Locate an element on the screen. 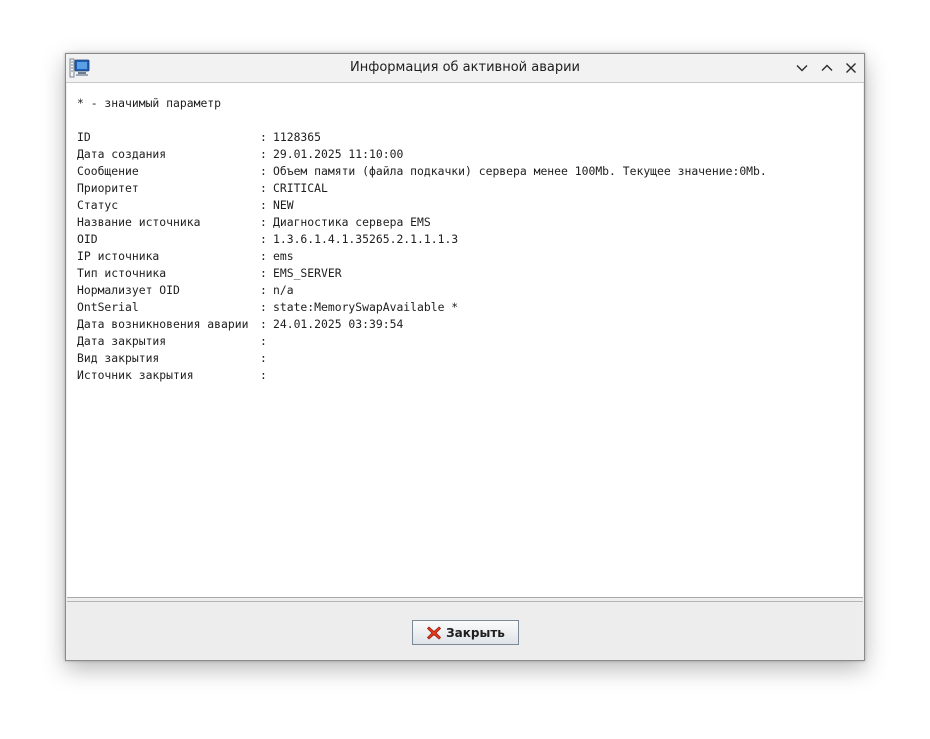  chevron-up-icon is located at coordinates (827, 67).